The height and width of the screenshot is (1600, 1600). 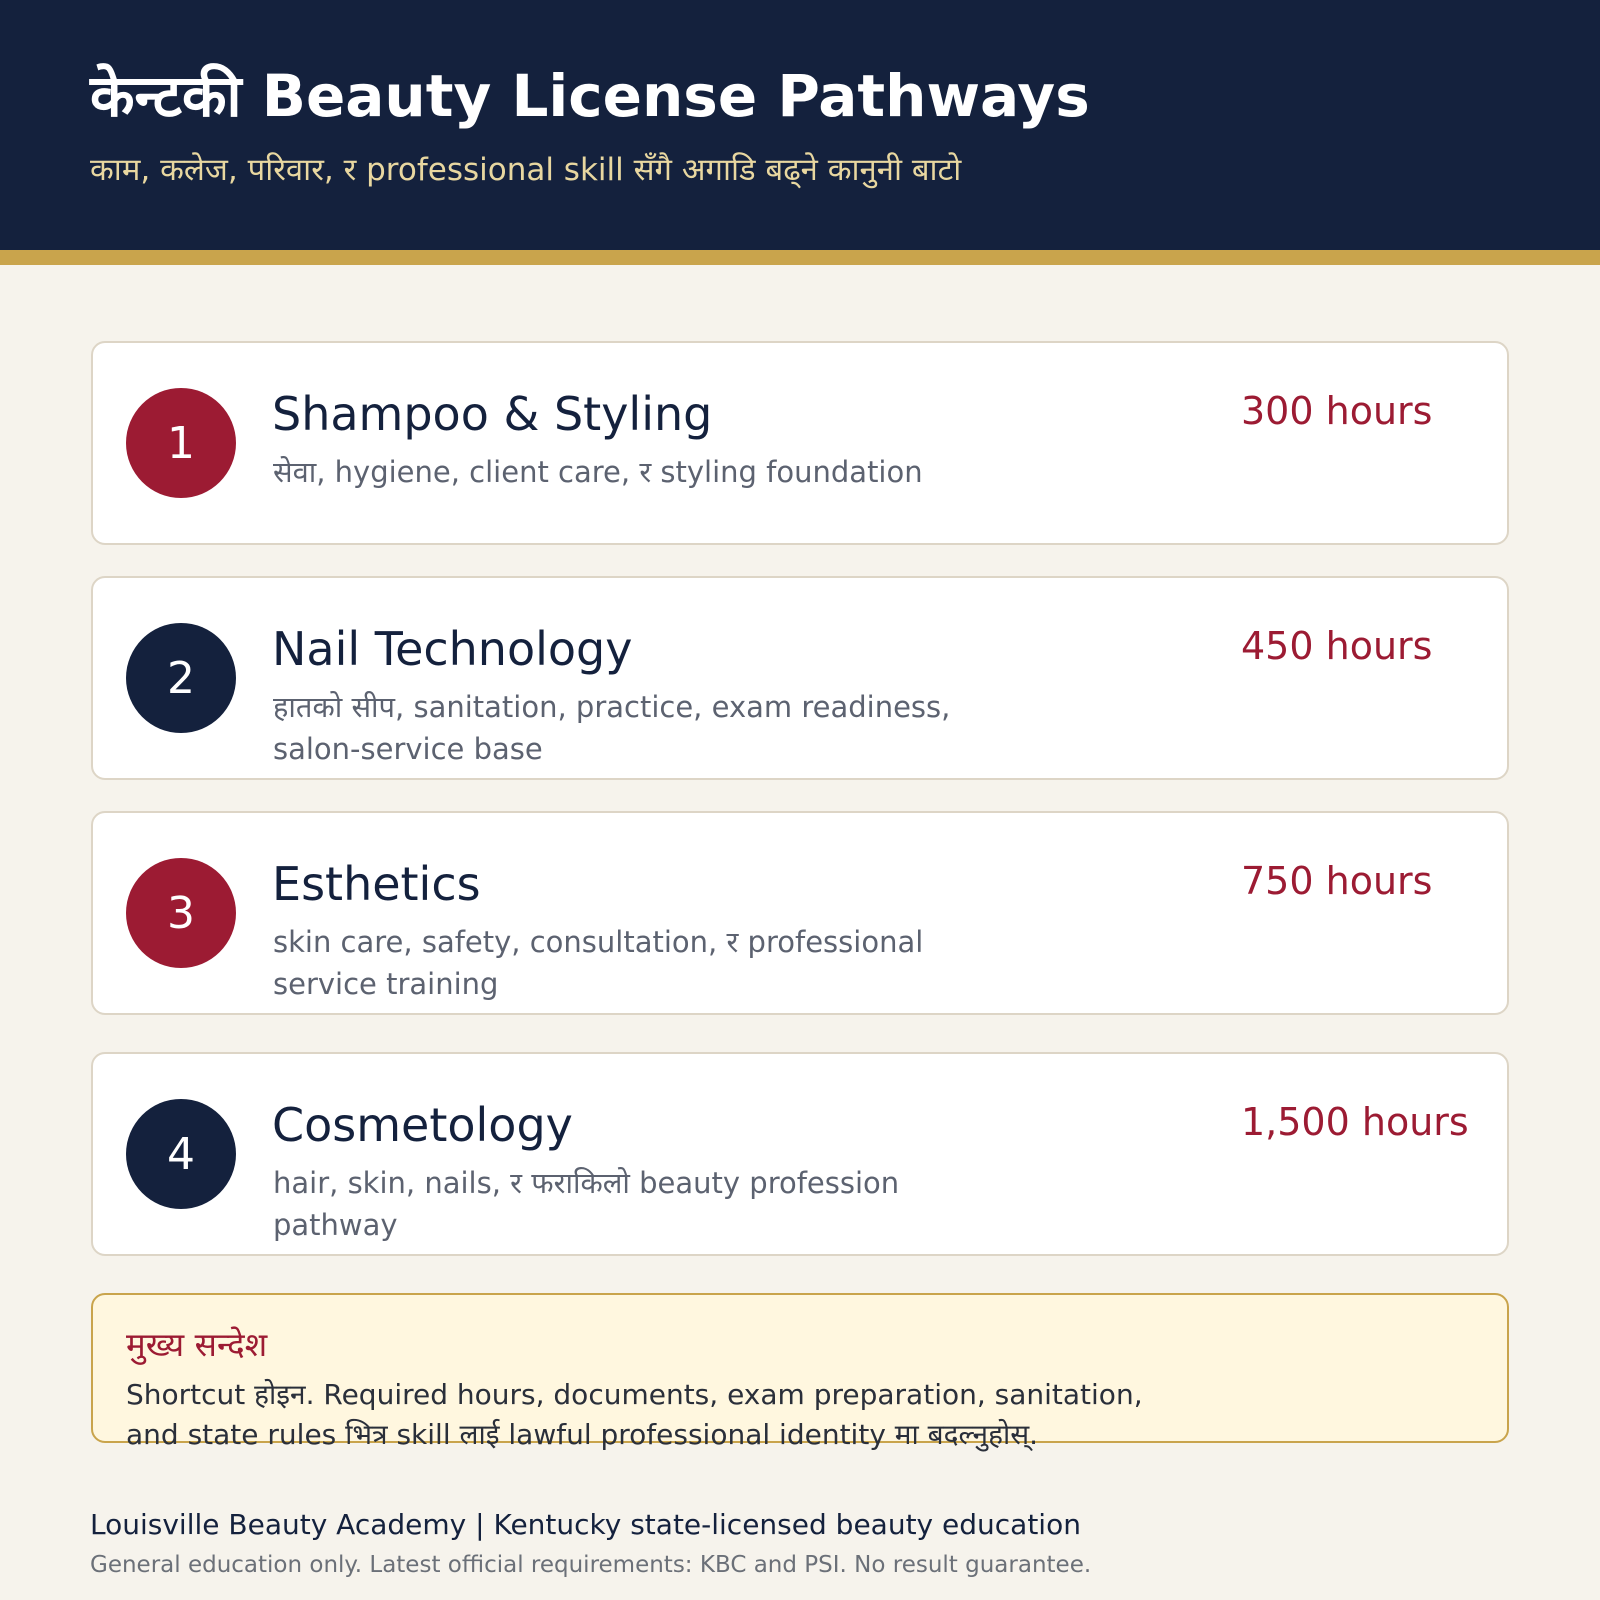 What do you see at coordinates (1337, 646) in the screenshot?
I see `pathway-hours: 450 hours` at bounding box center [1337, 646].